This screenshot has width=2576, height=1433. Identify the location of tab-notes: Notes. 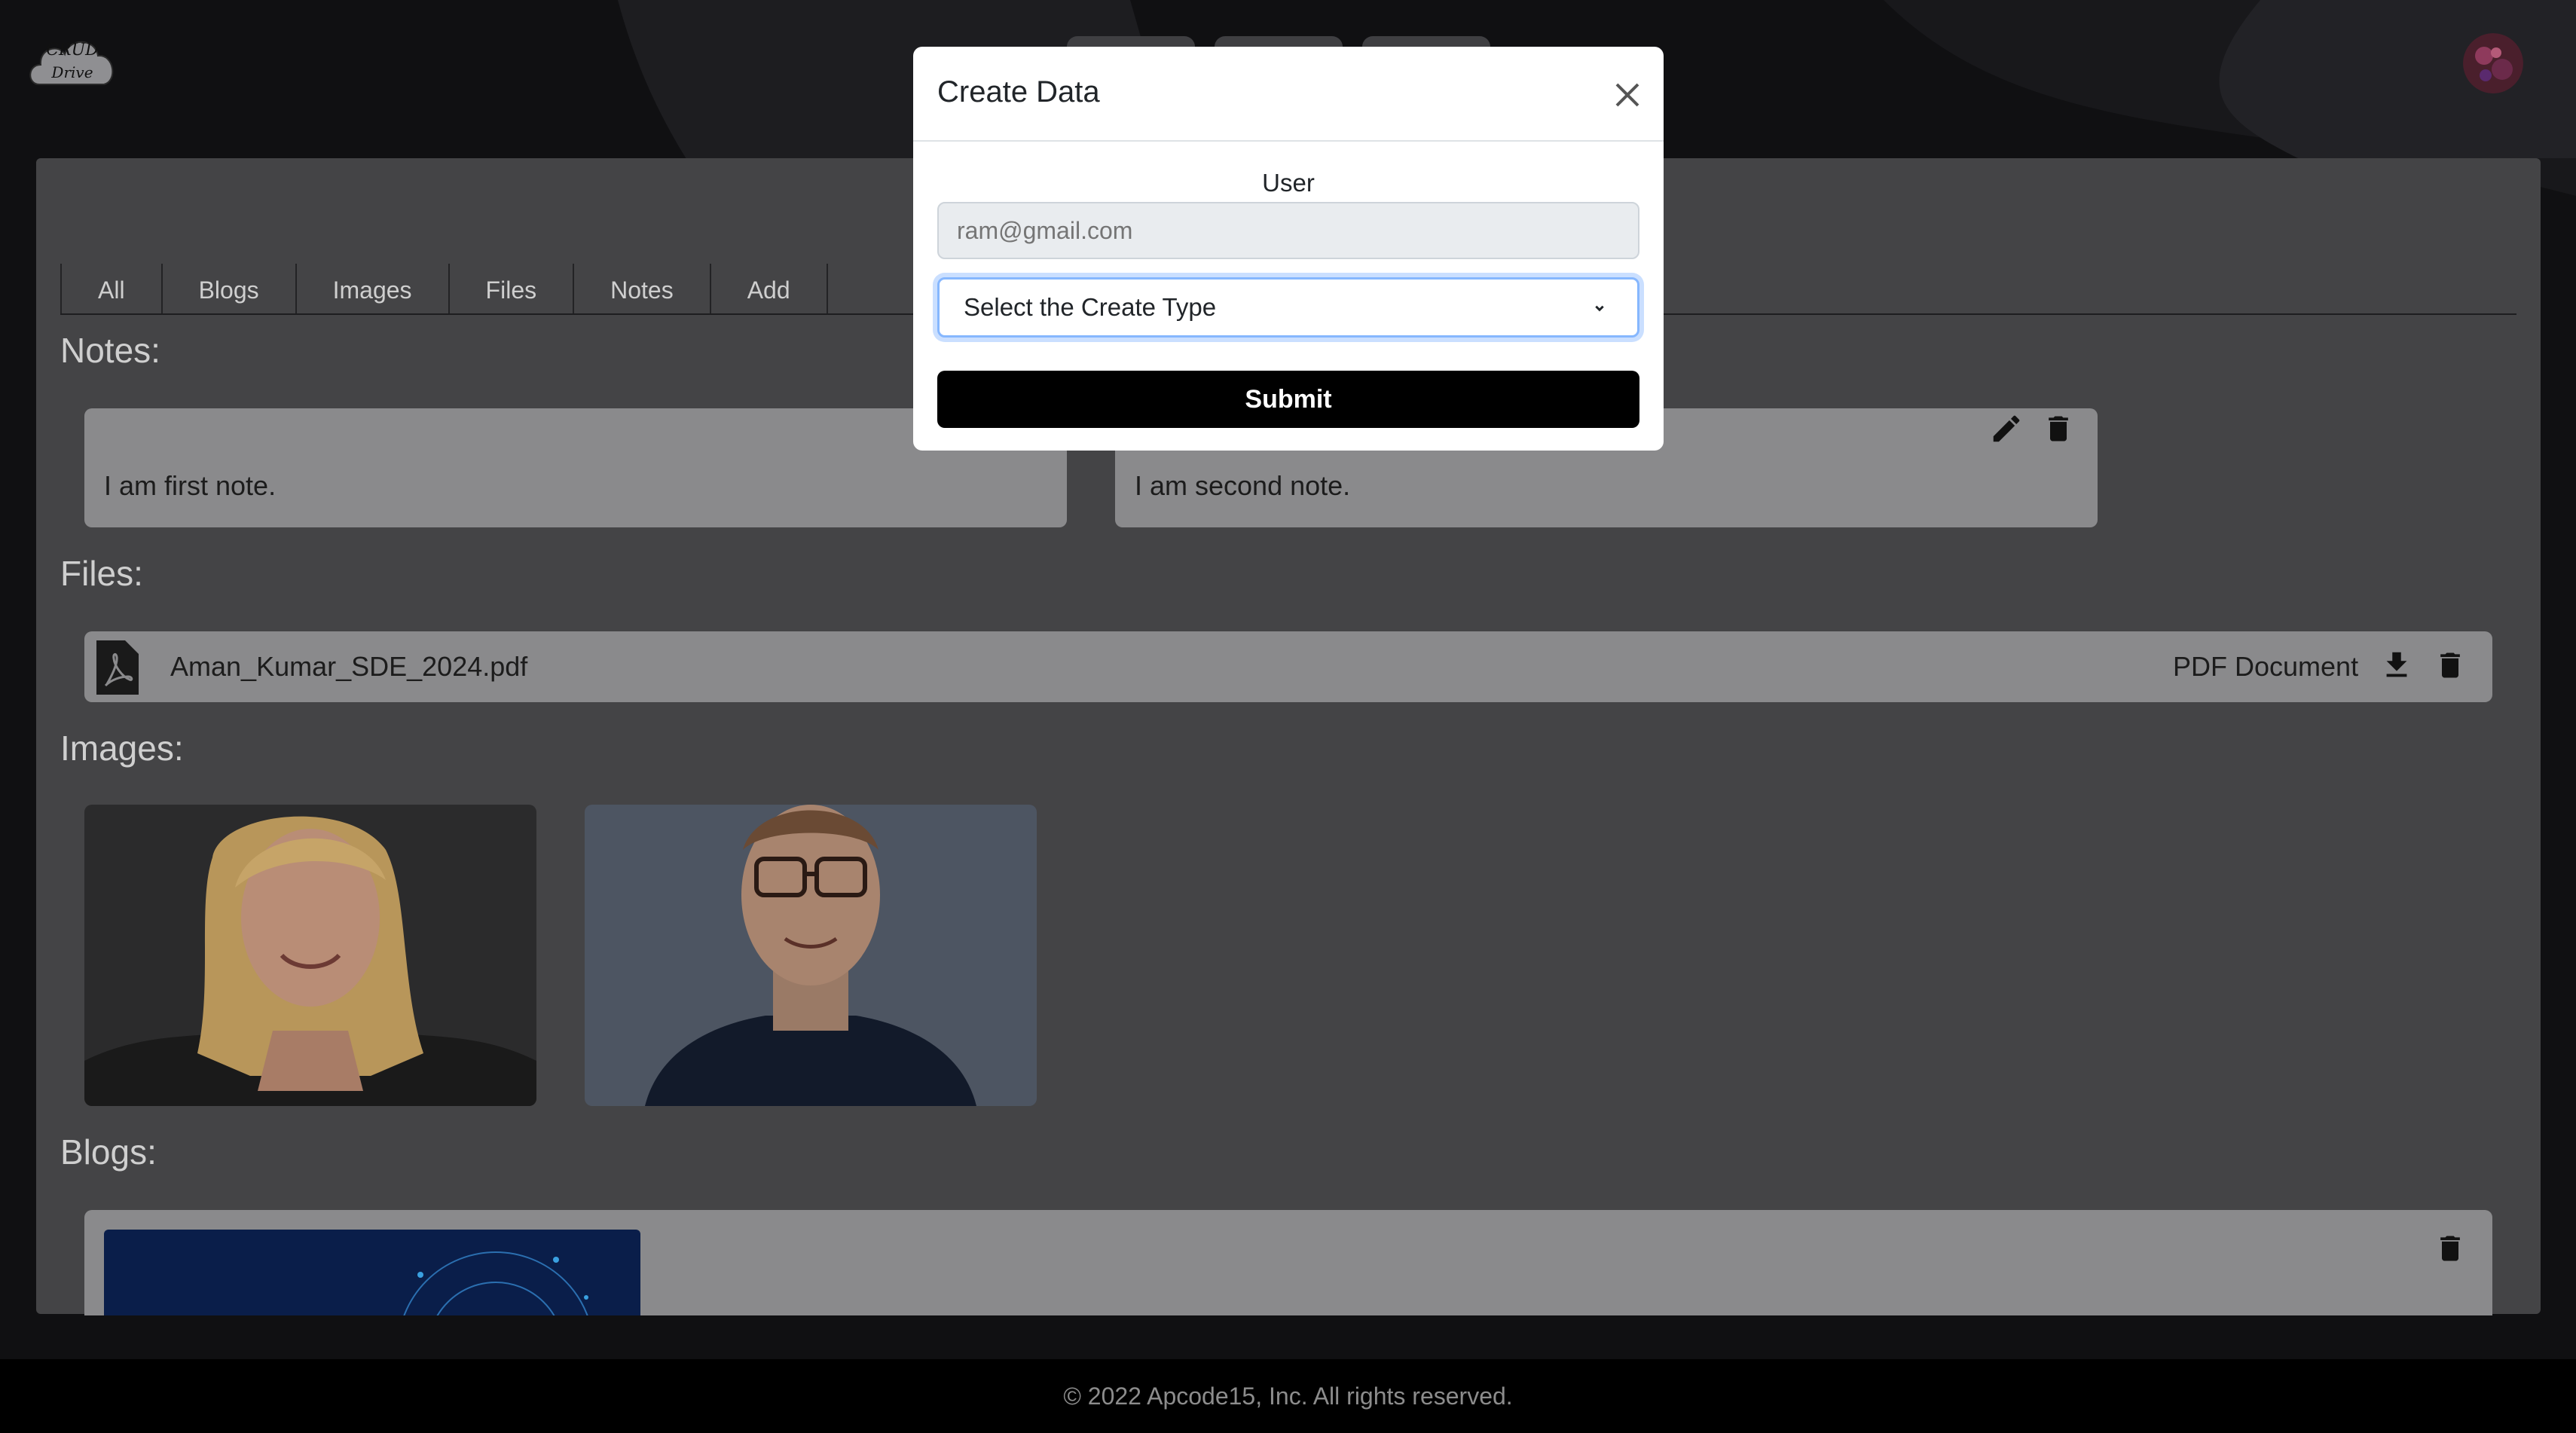
(642, 289).